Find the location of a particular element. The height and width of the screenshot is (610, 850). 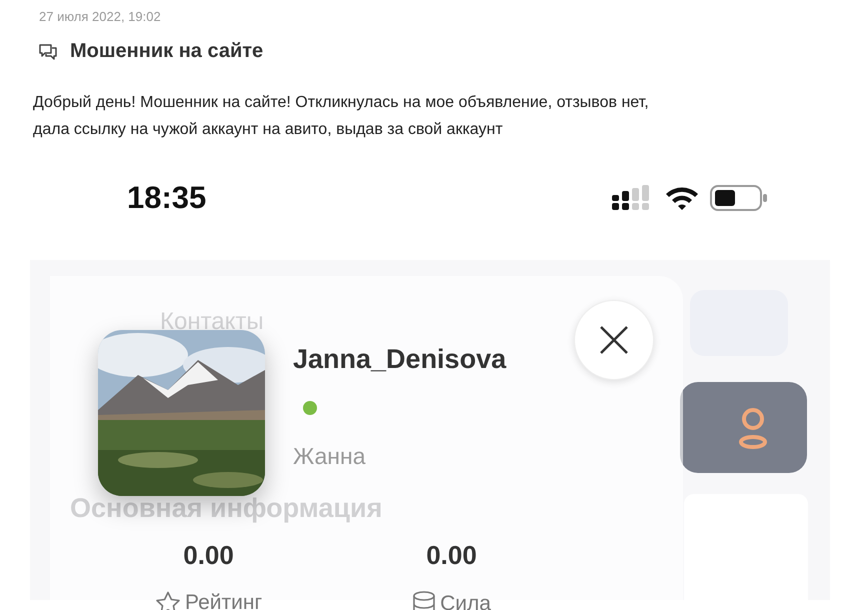

stat-label: Сила is located at coordinates (465, 601).